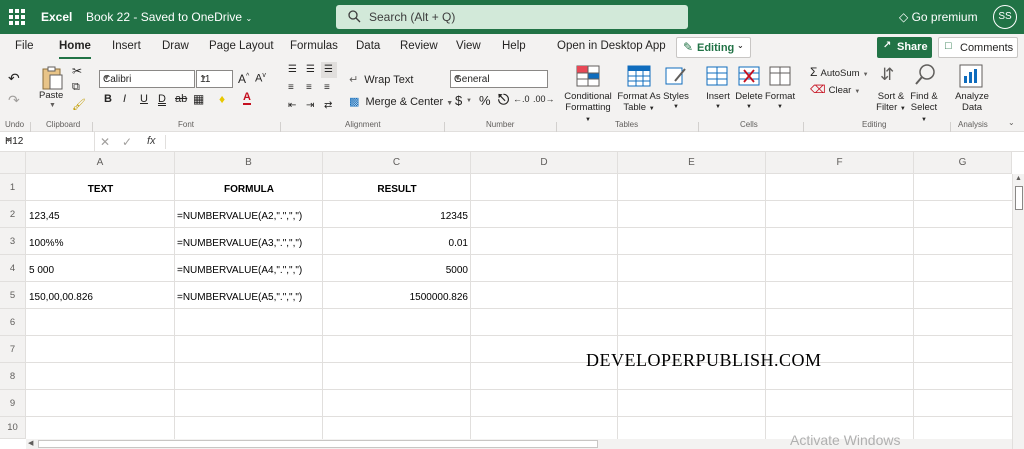 This screenshot has width=1024, height=449. I want to click on row-header-4: 4, so click(13, 268).